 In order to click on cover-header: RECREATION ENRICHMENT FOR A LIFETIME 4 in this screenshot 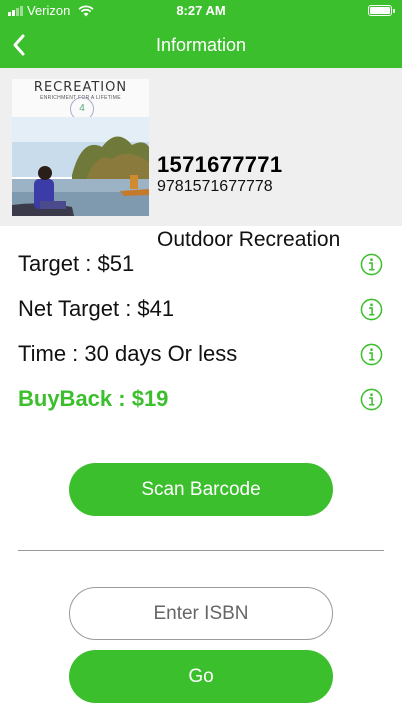, I will do `click(80, 100)`.